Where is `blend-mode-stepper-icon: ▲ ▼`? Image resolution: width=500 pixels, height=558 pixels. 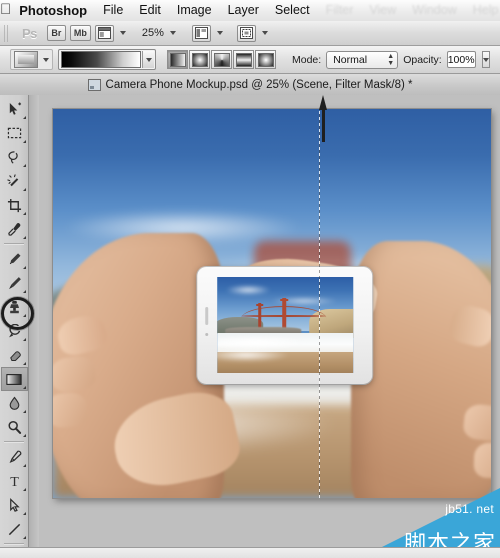
blend-mode-stepper-icon: ▲ ▼ is located at coordinates (391, 59).